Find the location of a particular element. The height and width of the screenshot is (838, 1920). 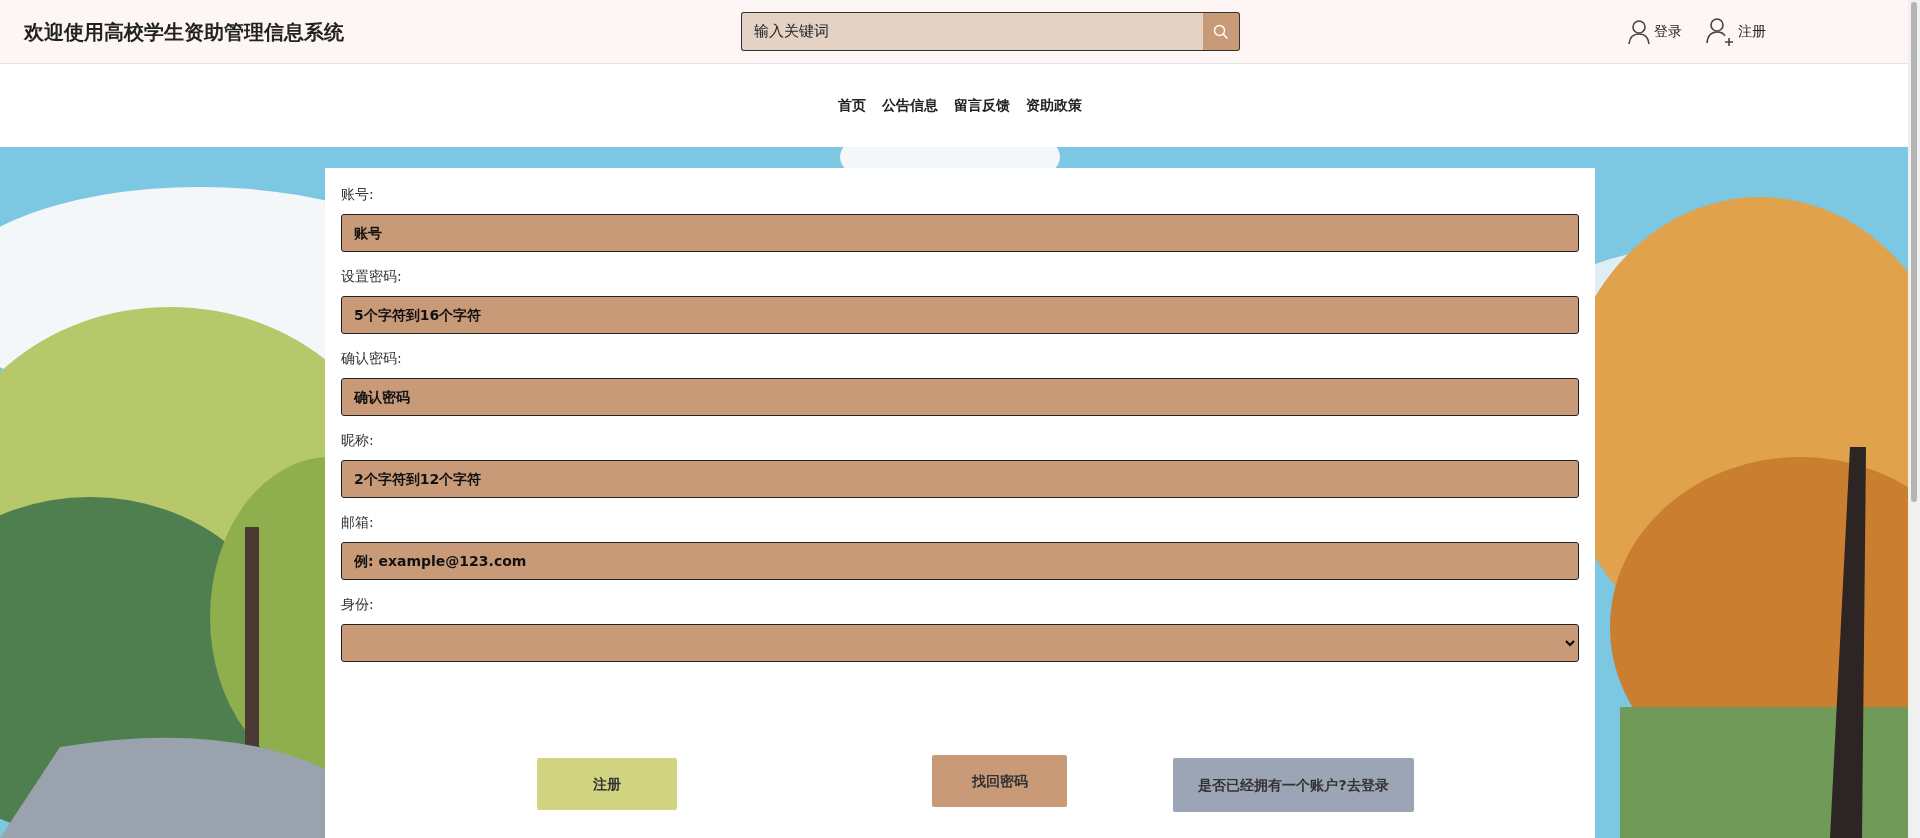

header-link: 登录 is located at coordinates (1655, 31).